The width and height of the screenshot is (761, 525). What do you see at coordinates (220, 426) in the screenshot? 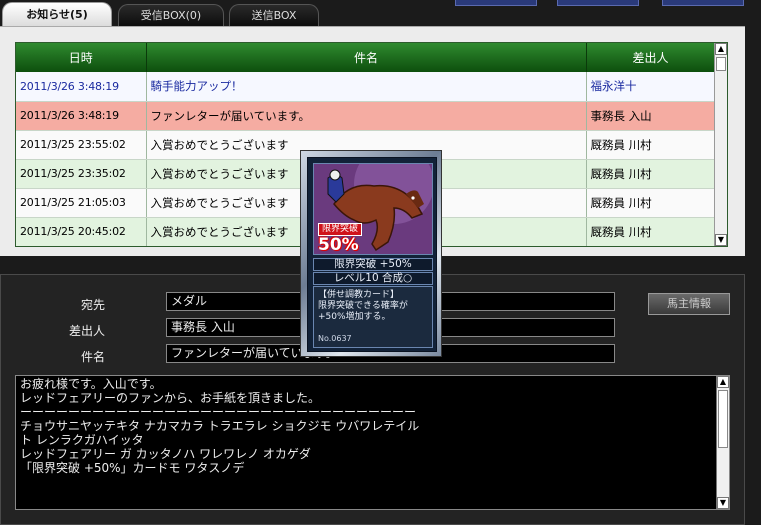
I see `body-line: チョウサニヤッテキタ ナカマカラ トラエラレ ショクジモ ウバワレテイル` at bounding box center [220, 426].